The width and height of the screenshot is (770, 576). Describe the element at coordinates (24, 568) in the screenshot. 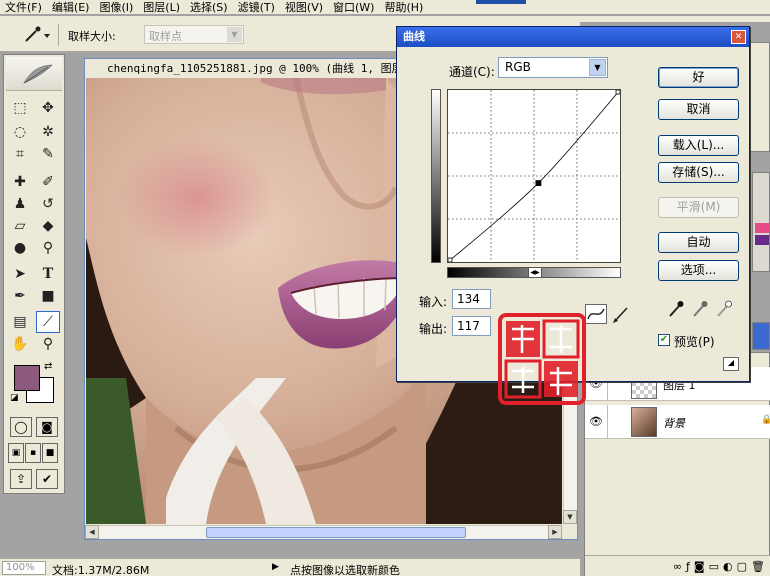

I see `zoom-level-field: 100%` at that location.